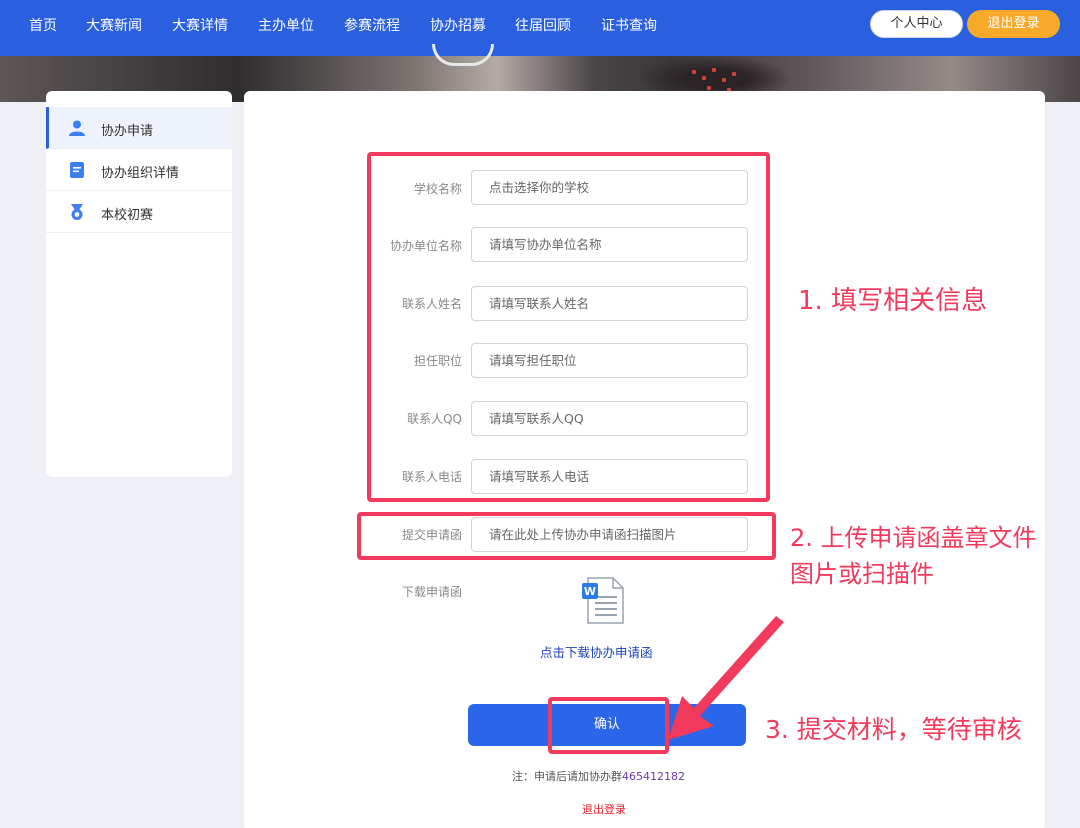 This screenshot has width=1080, height=828. I want to click on user-icon, so click(77, 128).